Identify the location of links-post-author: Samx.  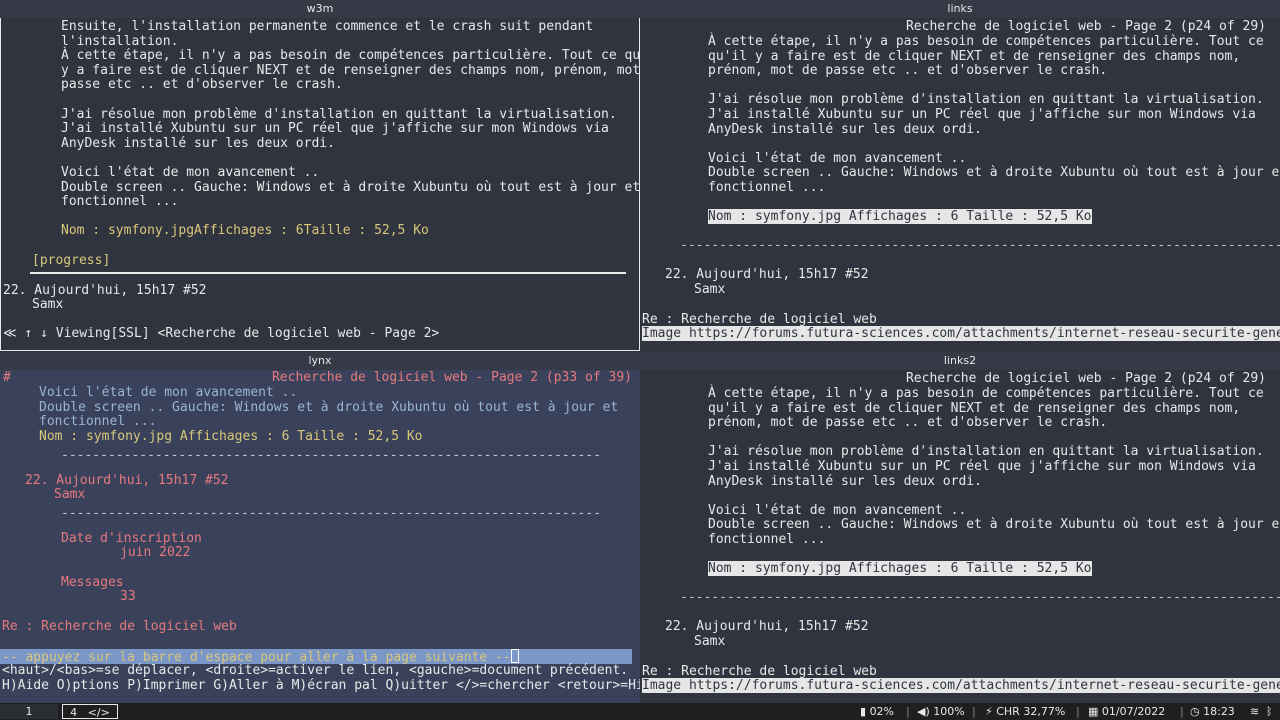
(709, 290).